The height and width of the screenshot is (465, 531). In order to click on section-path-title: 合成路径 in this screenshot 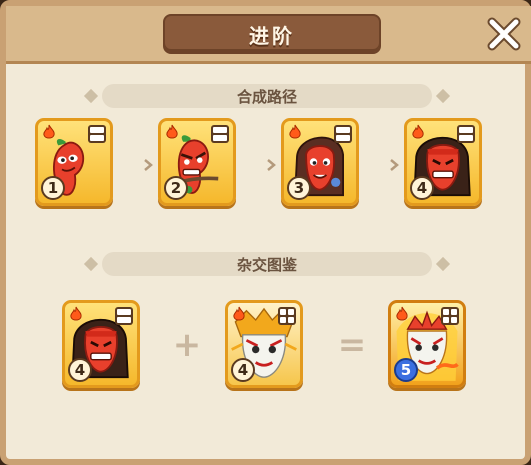, I will do `click(266, 96)`.